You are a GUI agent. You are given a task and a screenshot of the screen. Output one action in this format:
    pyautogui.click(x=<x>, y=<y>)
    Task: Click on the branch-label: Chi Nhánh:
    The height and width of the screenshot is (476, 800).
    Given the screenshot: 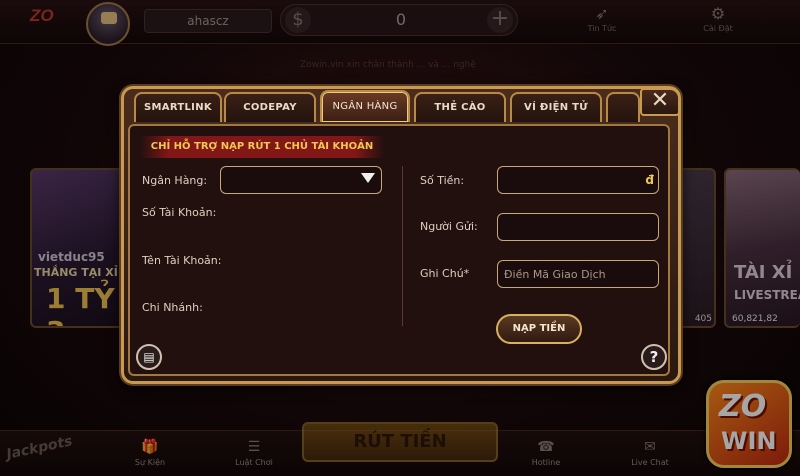 What is the action you would take?
    pyautogui.click(x=172, y=307)
    